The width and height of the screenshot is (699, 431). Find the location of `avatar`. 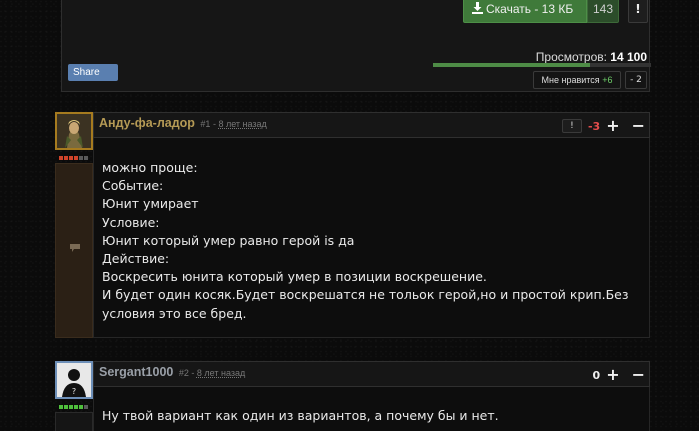

avatar is located at coordinates (74, 131).